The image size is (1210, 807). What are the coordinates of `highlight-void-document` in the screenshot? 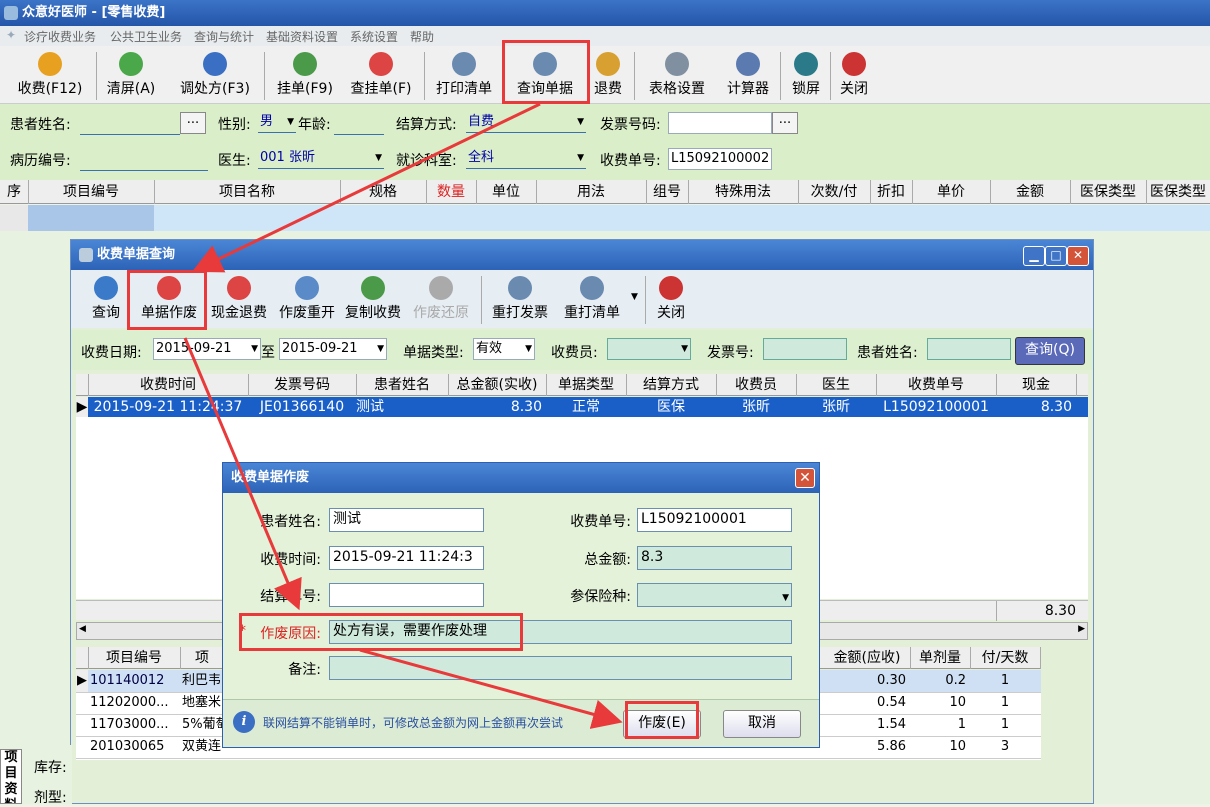 It's located at (167, 300).